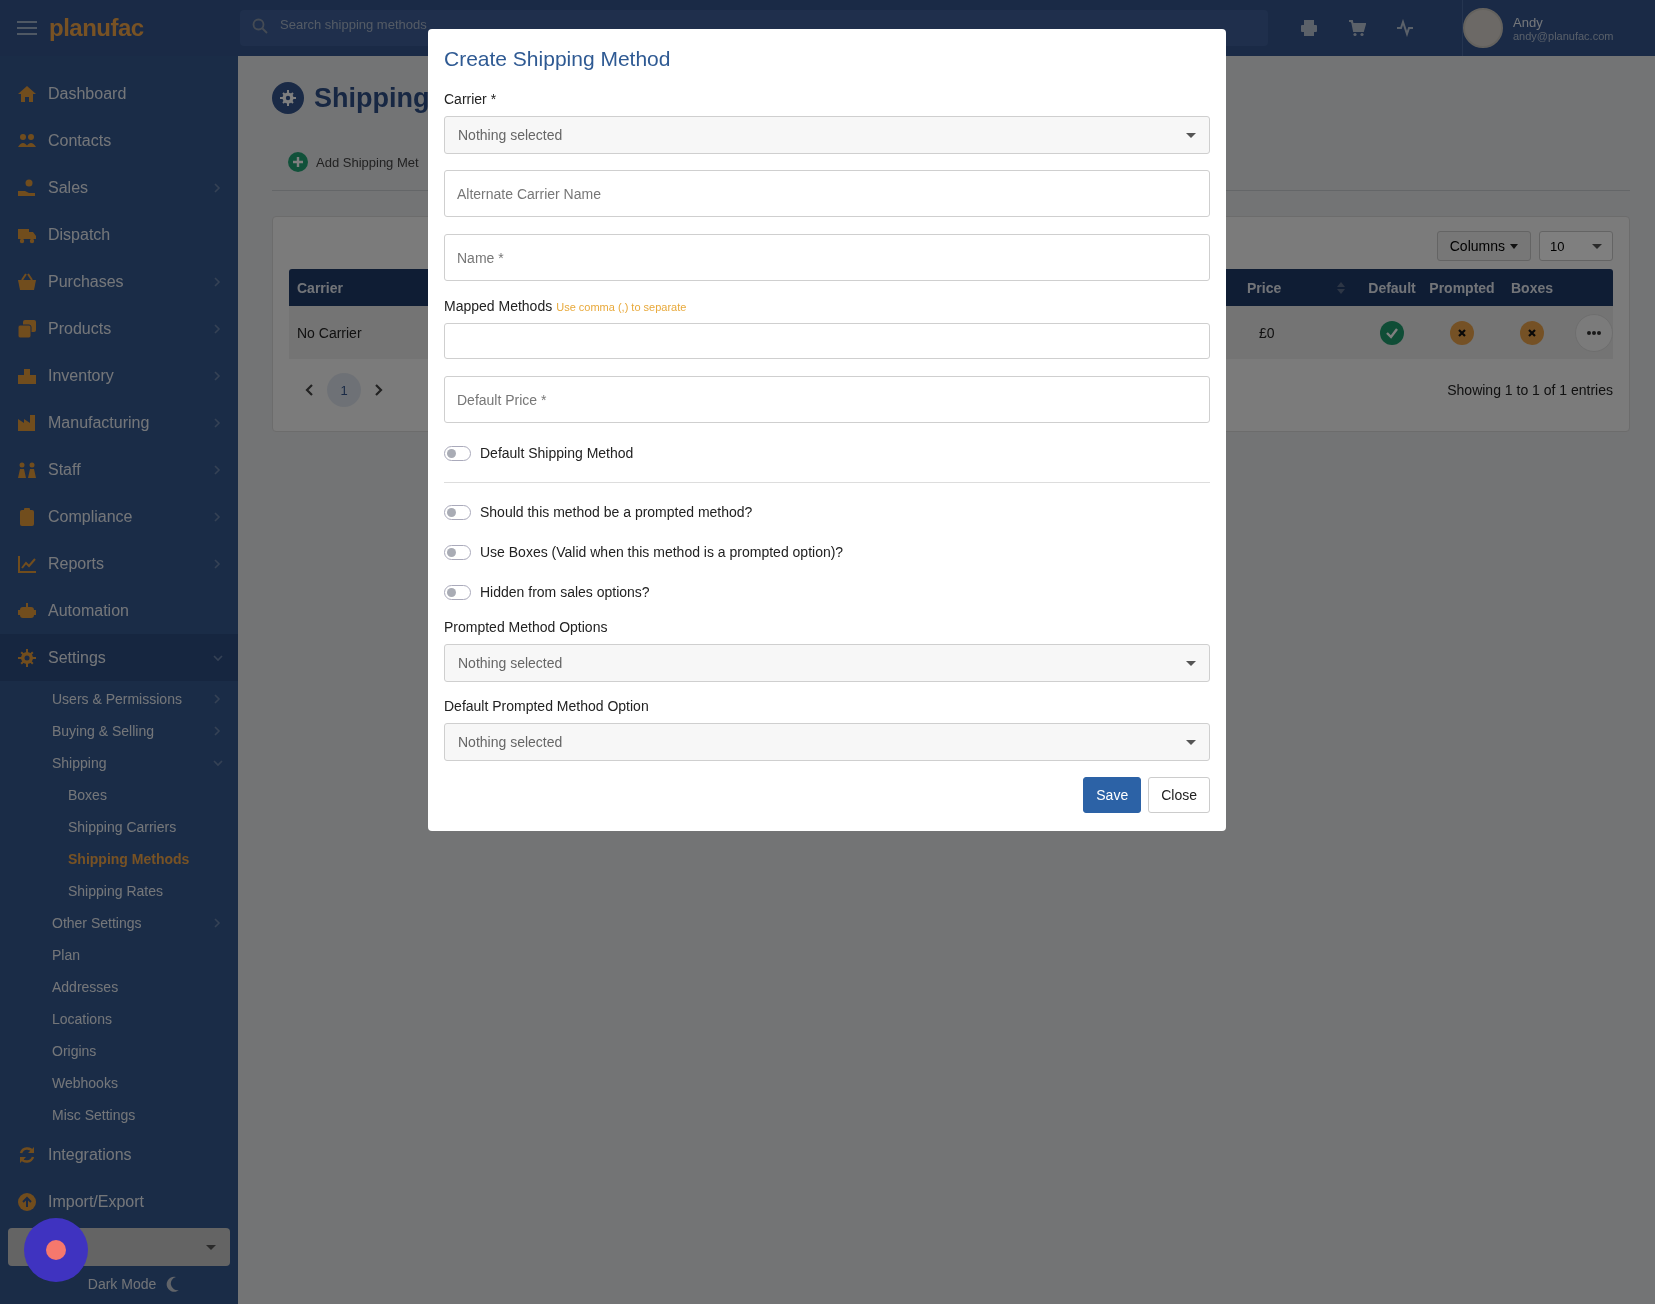 The width and height of the screenshot is (1655, 1304). What do you see at coordinates (616, 512) in the screenshot?
I see `toggle-label: Should this method be a prompted method?` at bounding box center [616, 512].